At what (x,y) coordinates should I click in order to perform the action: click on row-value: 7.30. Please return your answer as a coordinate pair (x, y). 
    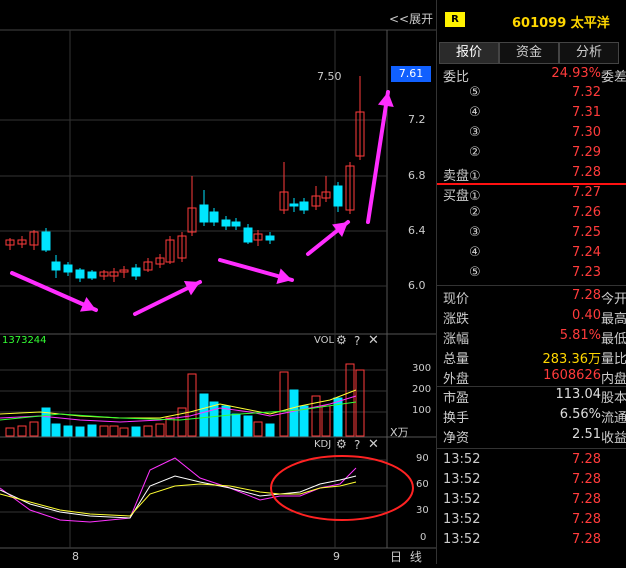
    Looking at the image, I should click on (586, 132).